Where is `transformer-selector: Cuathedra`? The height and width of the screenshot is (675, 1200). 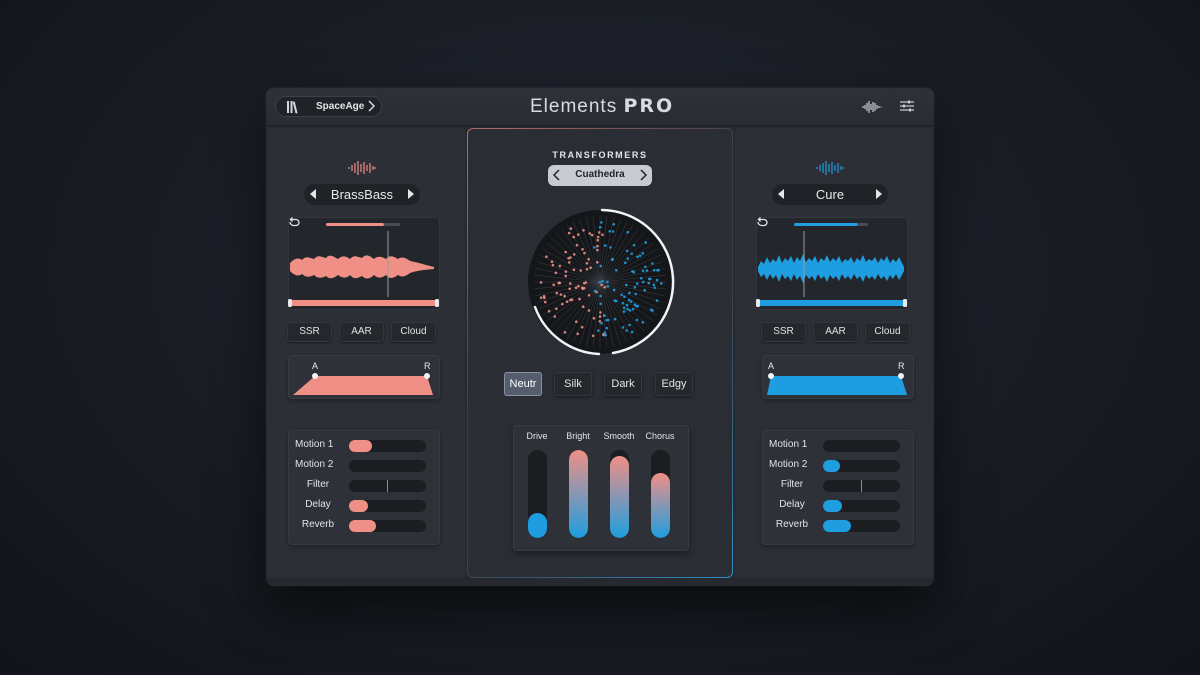
transformer-selector: Cuathedra is located at coordinates (600, 175).